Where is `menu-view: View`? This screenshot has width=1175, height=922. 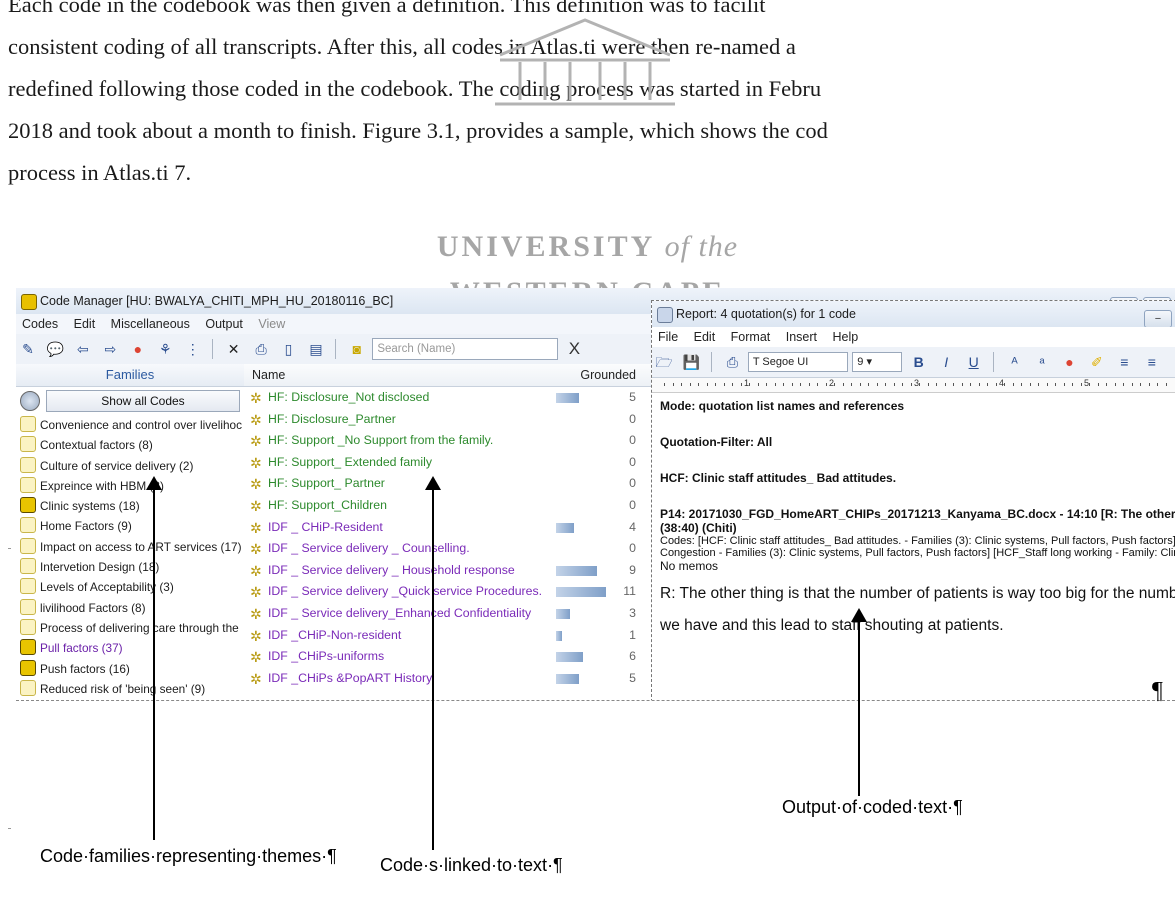
menu-view: View is located at coordinates (271, 324).